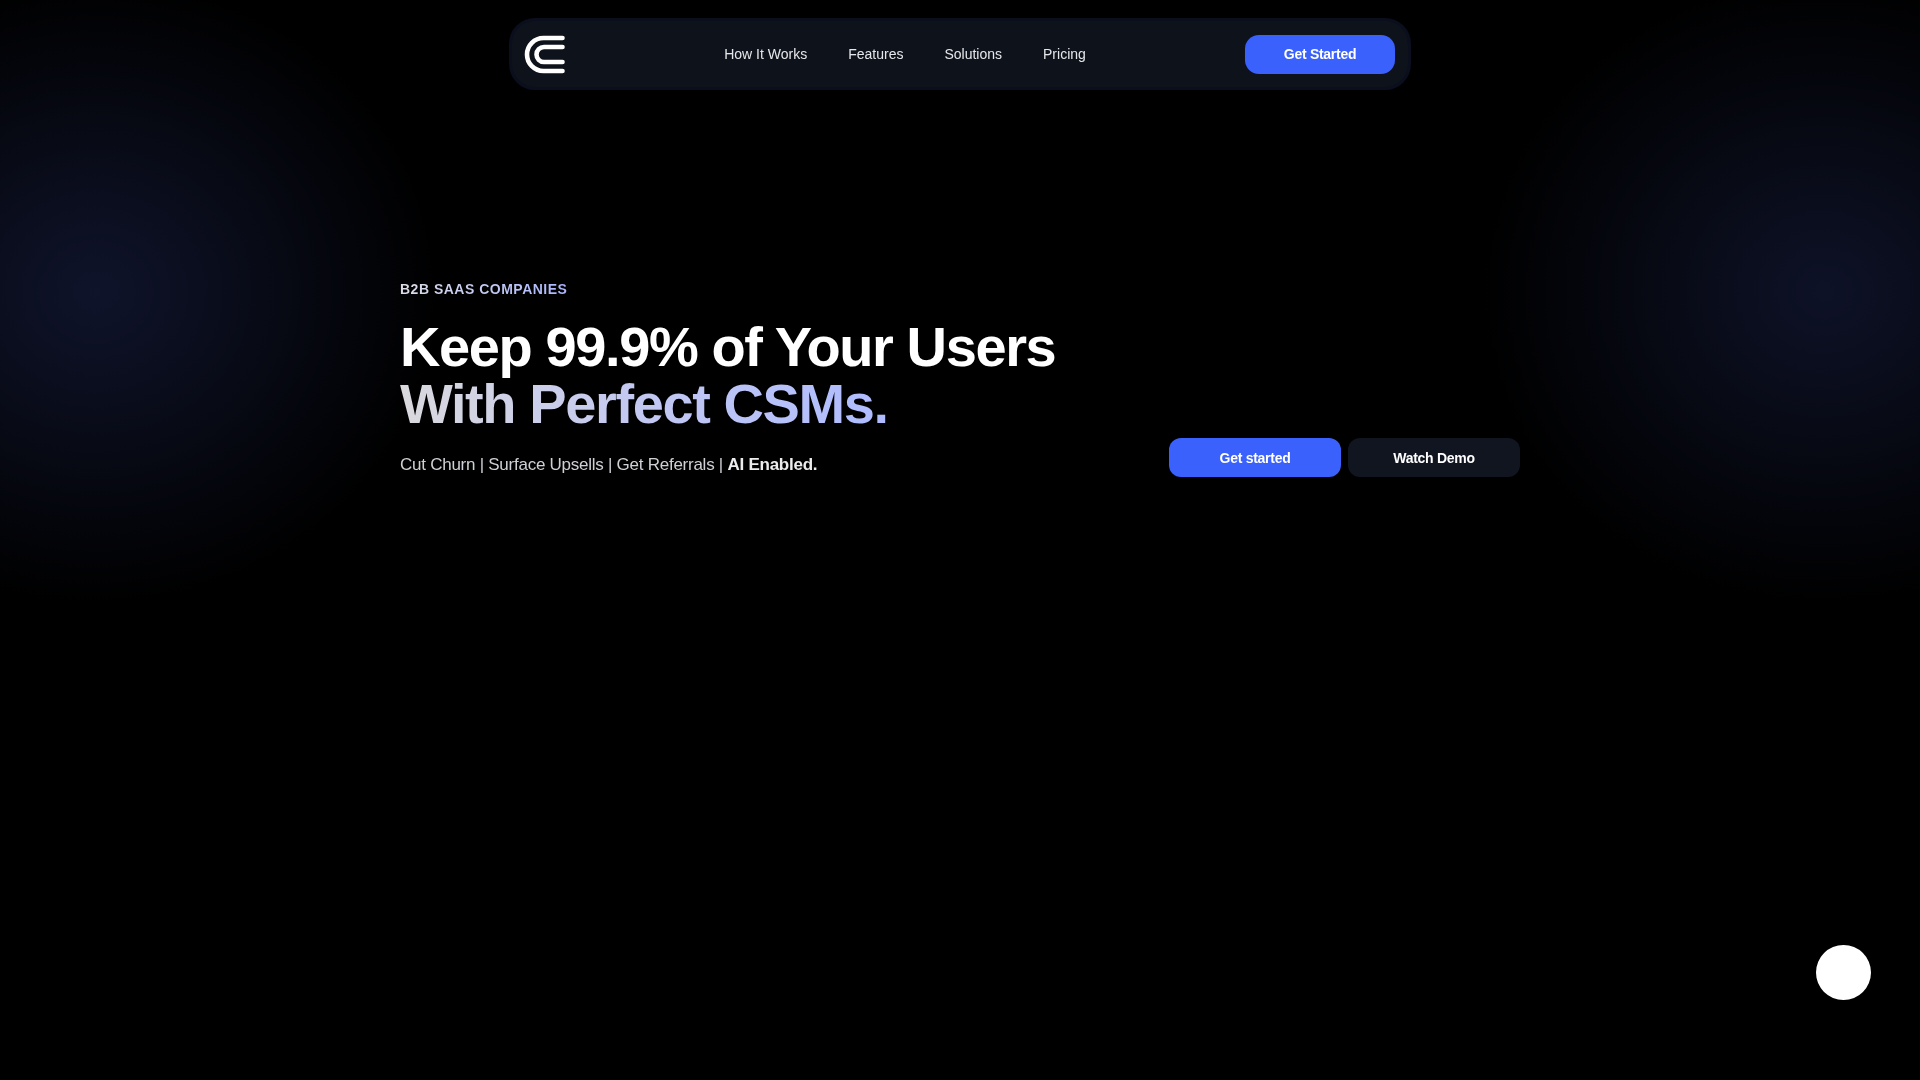 The width and height of the screenshot is (1920, 1080). I want to click on hero-subtitle: Cut Churn | Surface Upsells | Get Referrals | AI Enabled., so click(609, 465).